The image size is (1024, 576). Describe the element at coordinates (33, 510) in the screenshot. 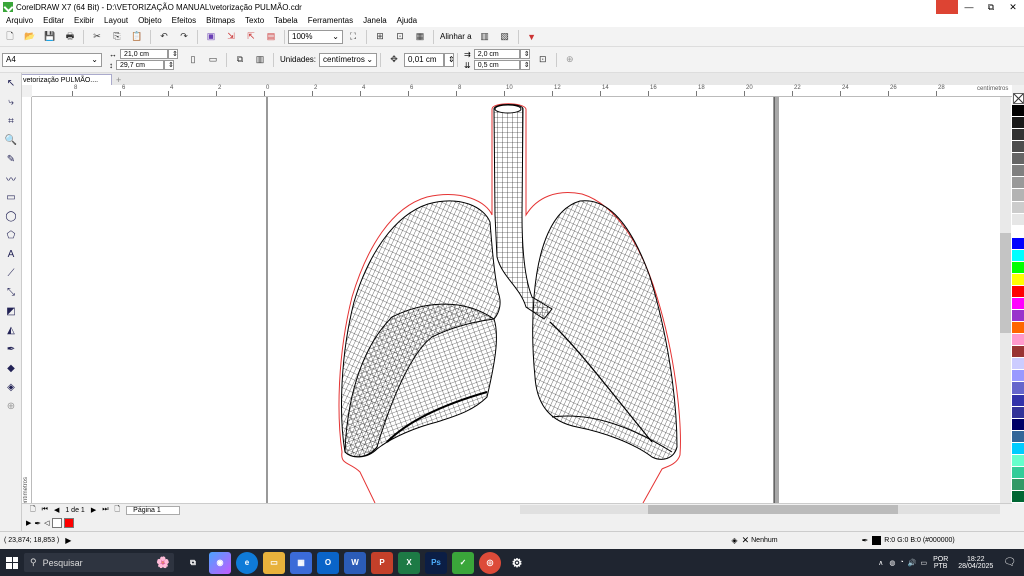

I see `page-options-icon: 🗋` at that location.